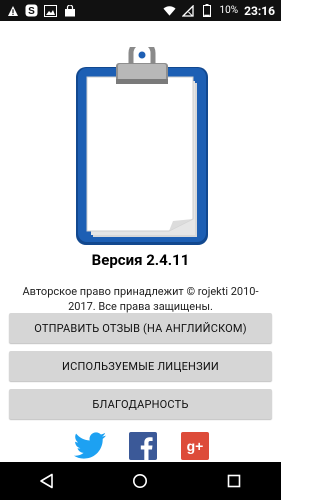 The height and width of the screenshot is (500, 320). Describe the element at coordinates (143, 446) in the screenshot. I see `facebook-icon` at that location.